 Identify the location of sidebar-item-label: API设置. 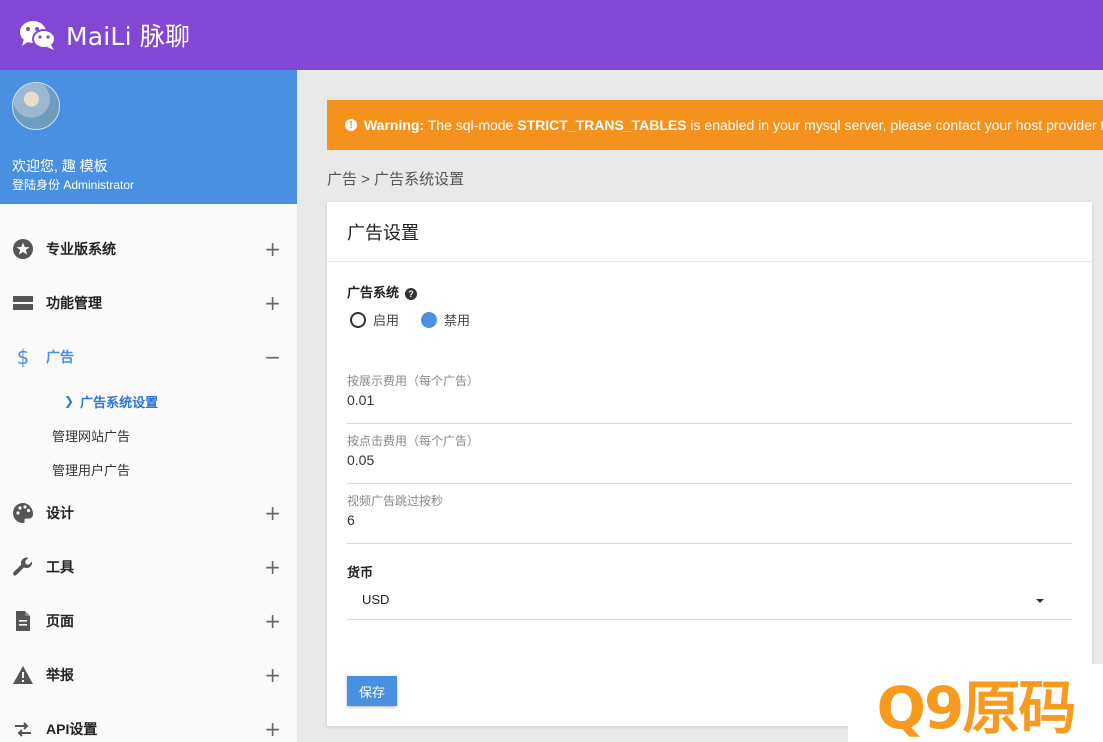
(72, 729).